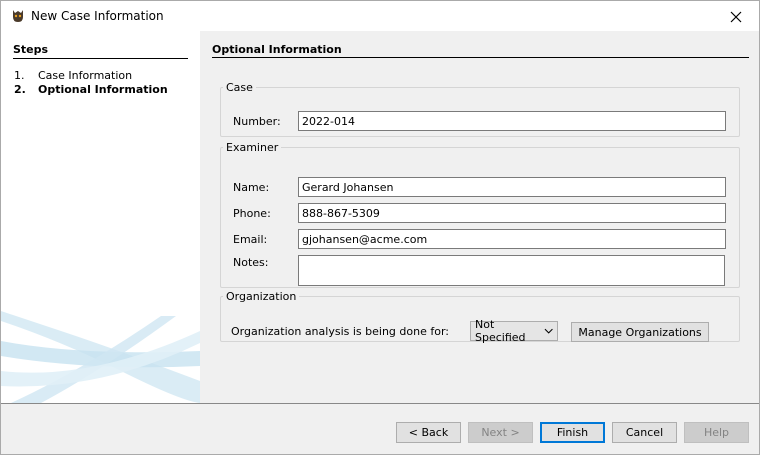 Image resolution: width=760 pixels, height=455 pixels. I want to click on examiner-email-input, so click(512, 239).